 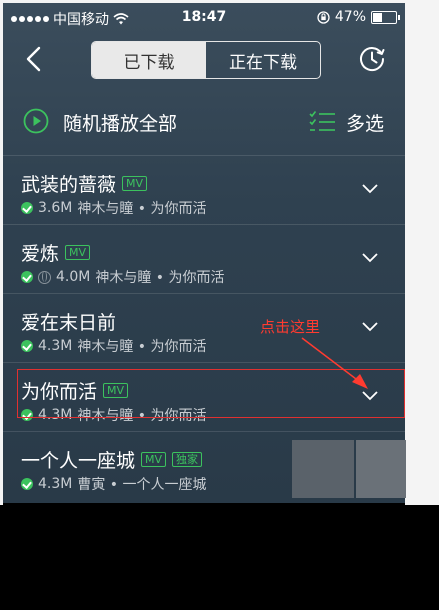 I want to click on screenshot-border-right, so click(x=422, y=252).